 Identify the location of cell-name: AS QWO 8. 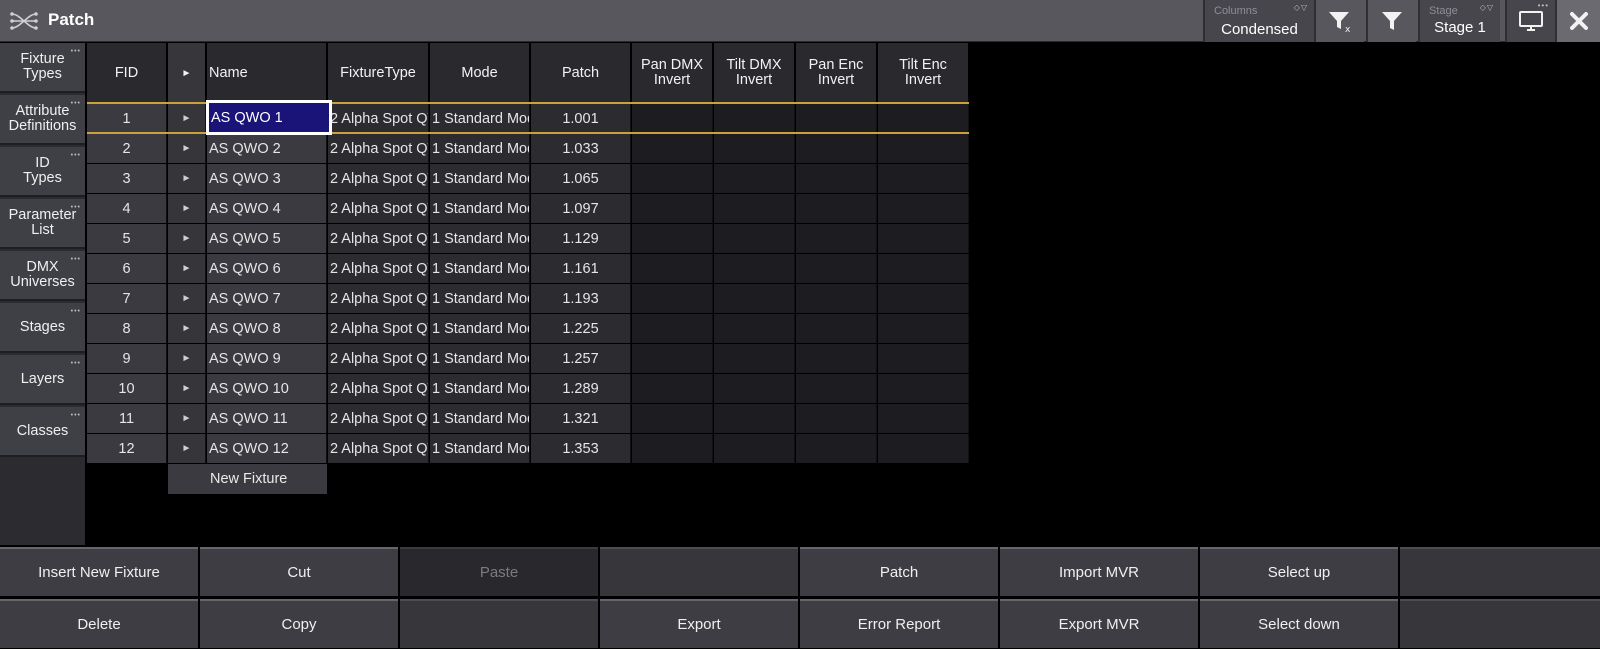
(267, 328).